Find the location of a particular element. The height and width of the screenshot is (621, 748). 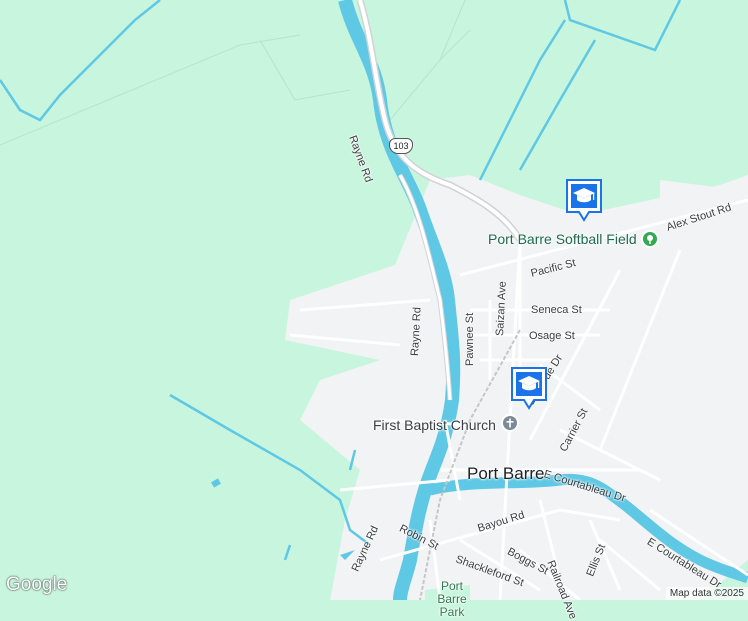

school-marker-south is located at coordinates (529, 388).